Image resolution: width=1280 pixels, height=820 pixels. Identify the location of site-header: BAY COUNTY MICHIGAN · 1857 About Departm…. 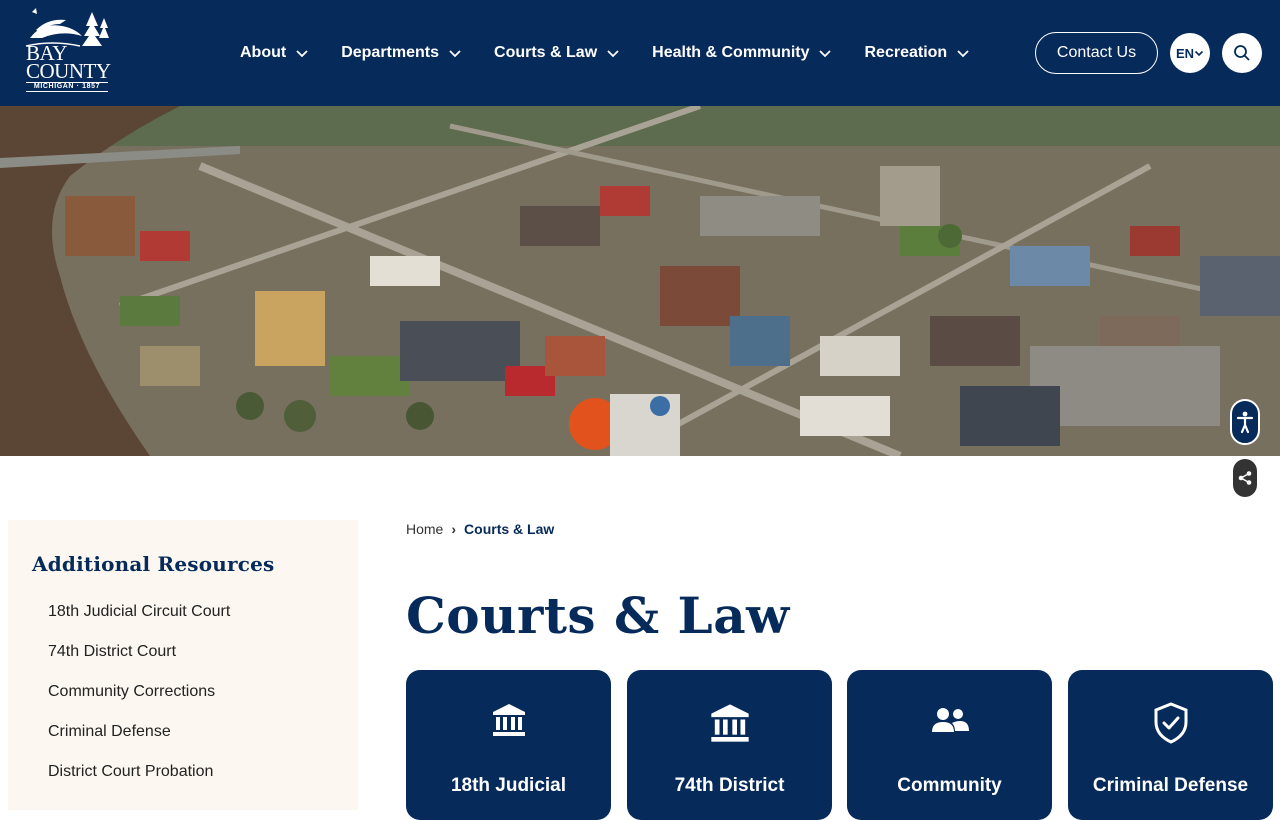
(640, 53).